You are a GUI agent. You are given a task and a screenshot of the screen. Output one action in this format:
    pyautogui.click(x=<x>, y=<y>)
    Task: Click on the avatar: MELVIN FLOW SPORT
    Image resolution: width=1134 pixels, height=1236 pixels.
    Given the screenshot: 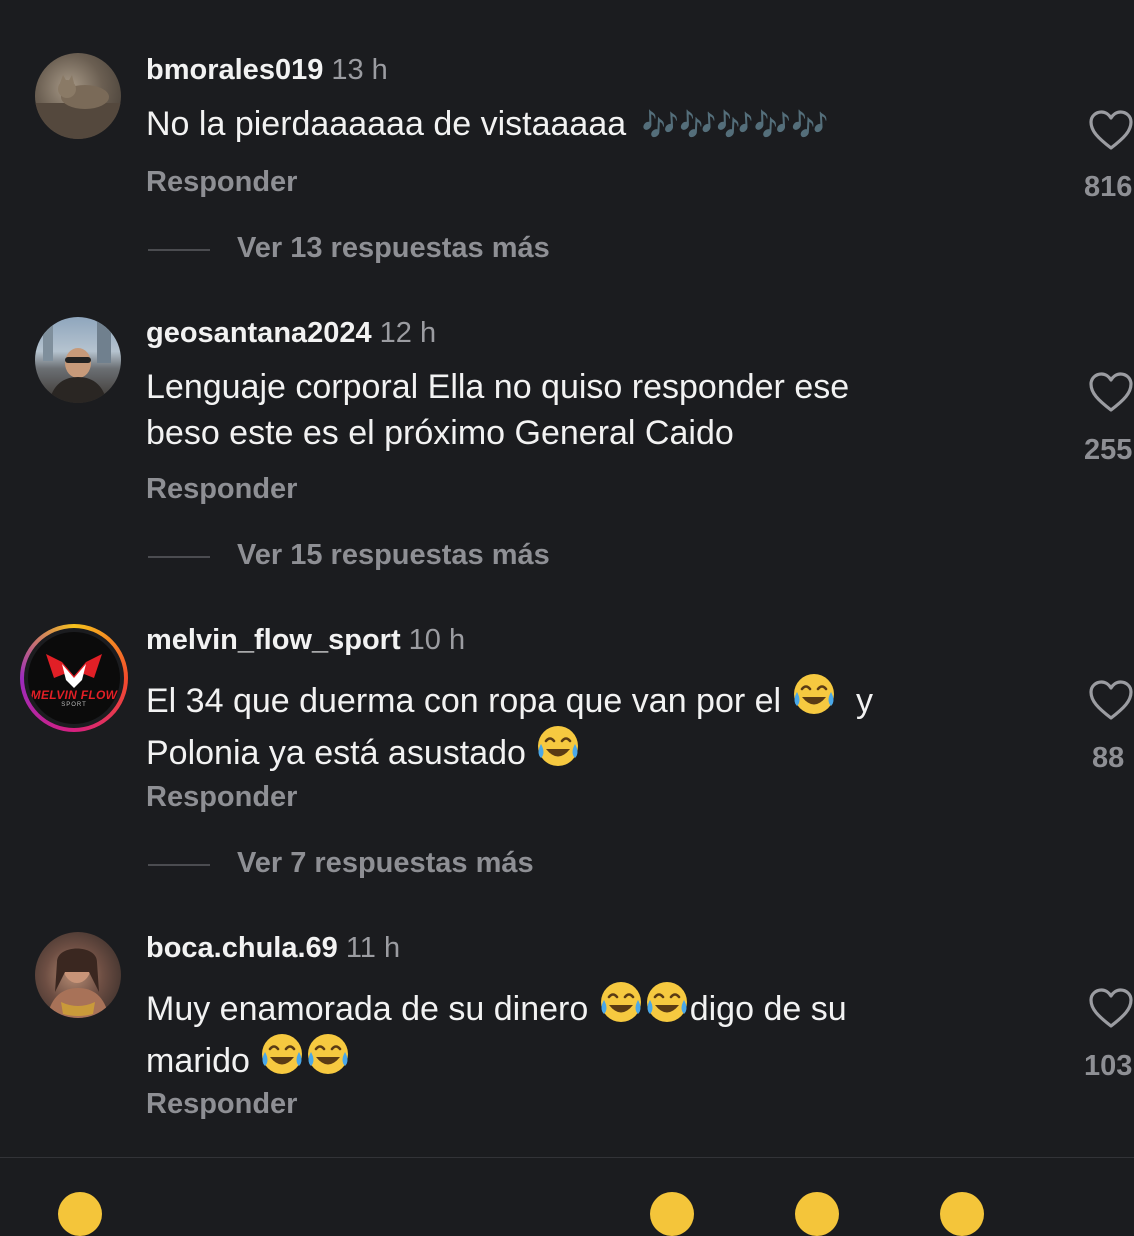 What is the action you would take?
    pyautogui.click(x=74, y=678)
    